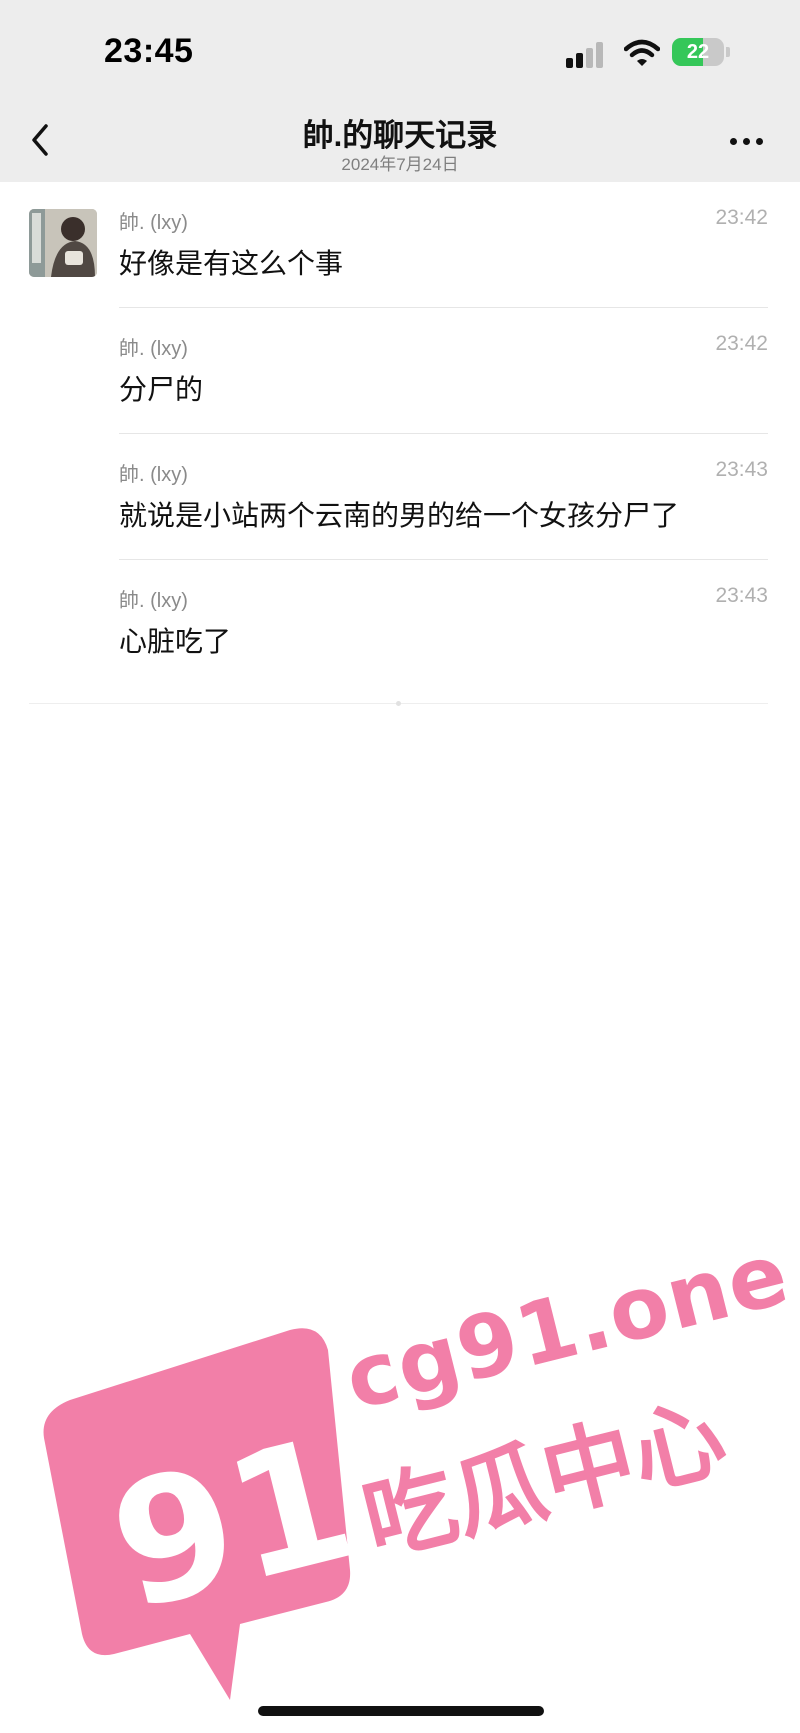 The height and width of the screenshot is (1733, 800). What do you see at coordinates (588, 54) in the screenshot?
I see `cellular-signal-icon` at bounding box center [588, 54].